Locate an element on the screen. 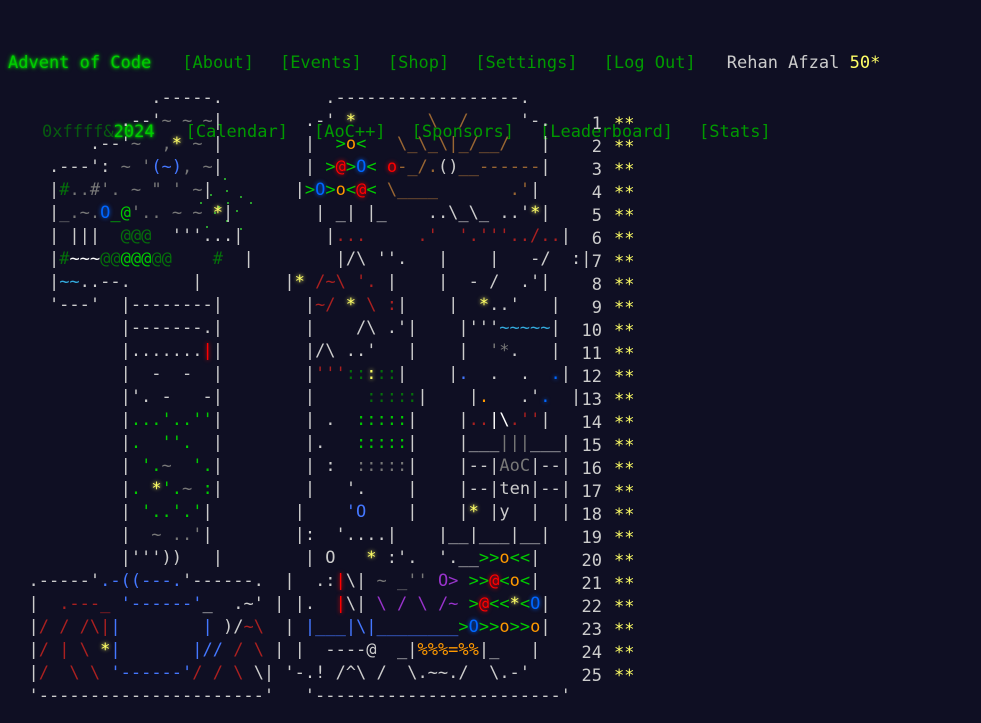 This screenshot has height=723, width=981. user-star-count: 50* is located at coordinates (865, 63).